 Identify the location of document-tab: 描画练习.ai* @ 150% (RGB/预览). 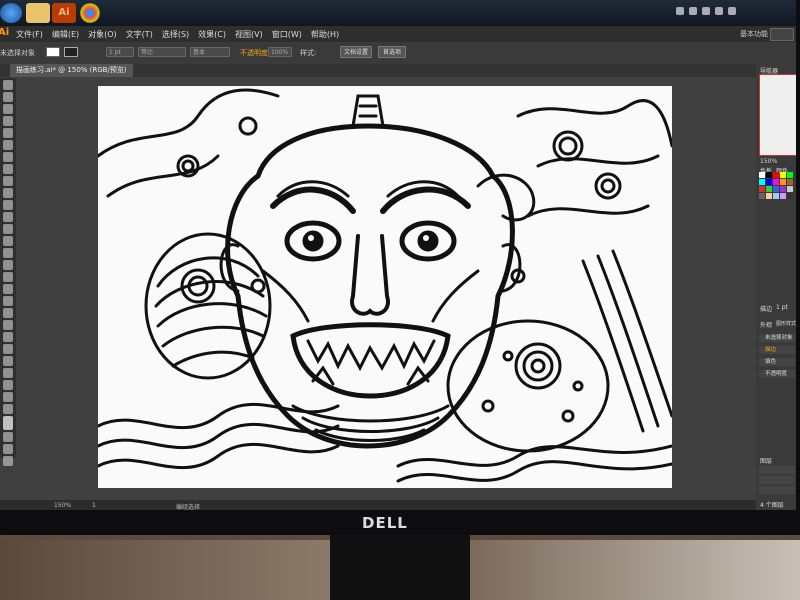
(71, 70).